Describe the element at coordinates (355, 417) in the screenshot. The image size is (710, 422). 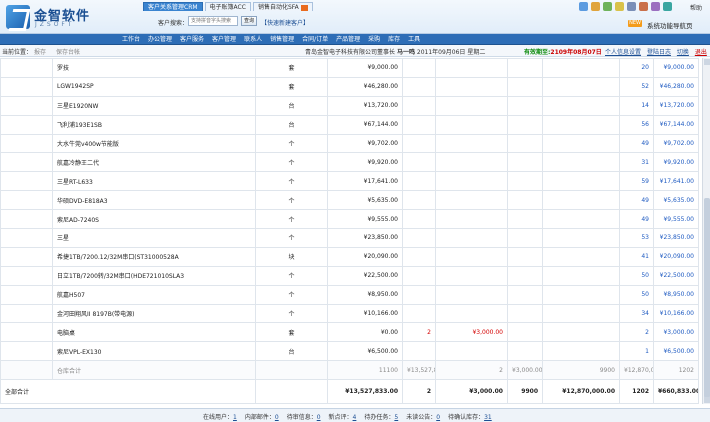
I see `status-value: 4` at that location.